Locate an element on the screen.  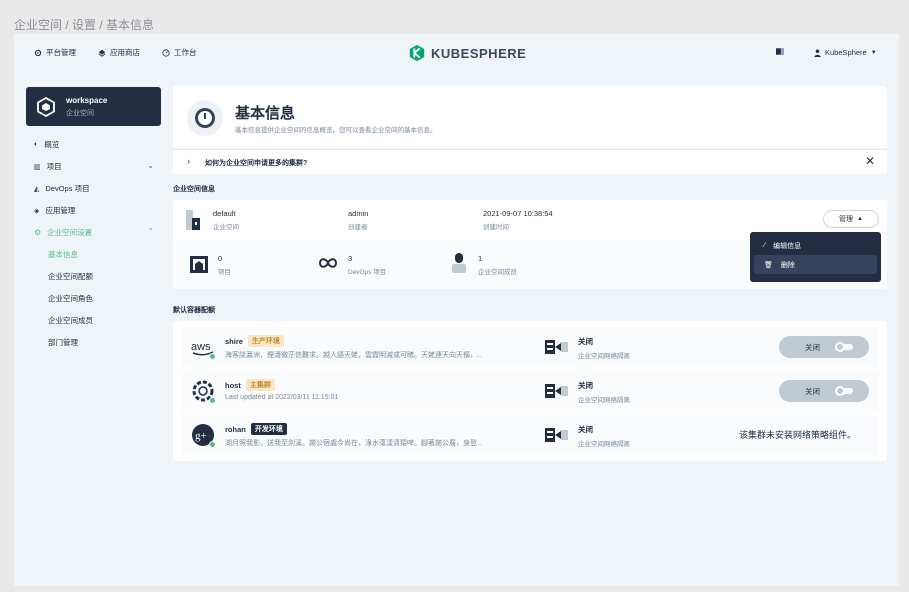
building-icon is located at coordinates (193, 220).